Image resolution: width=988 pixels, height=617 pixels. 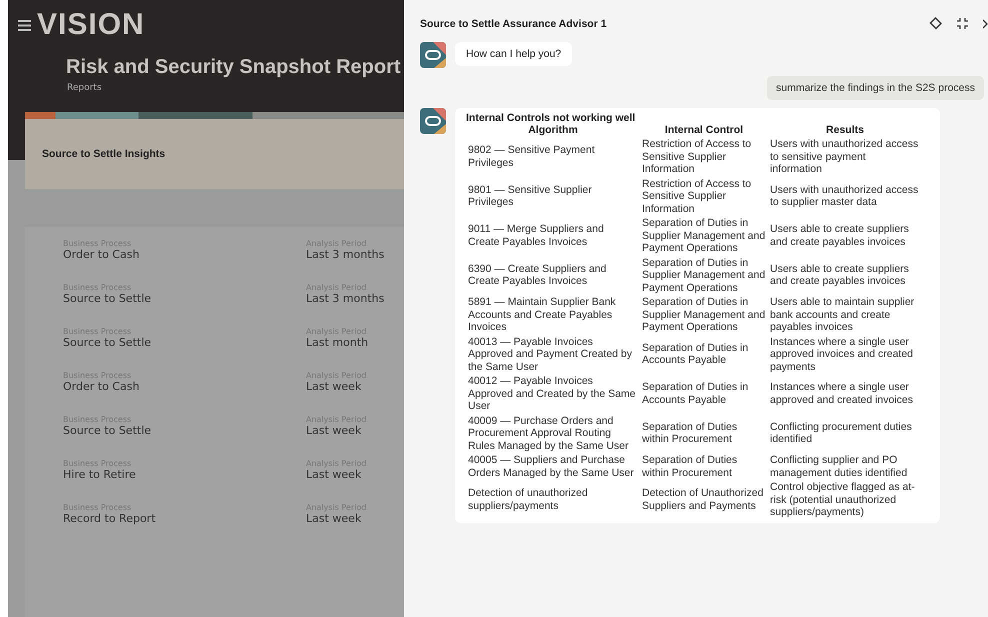 What do you see at coordinates (838, 467) in the screenshot?
I see `table-cell-text: Conflicting supplier and PO management duties identified` at bounding box center [838, 467].